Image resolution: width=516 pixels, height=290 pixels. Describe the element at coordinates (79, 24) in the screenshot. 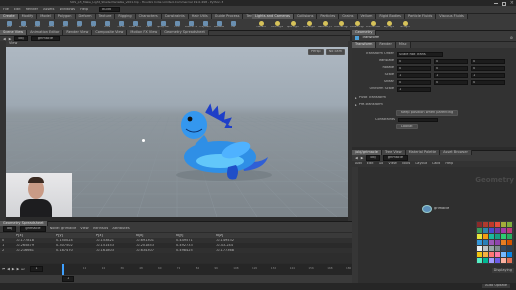

I see `shelf-tool: Null` at that location.